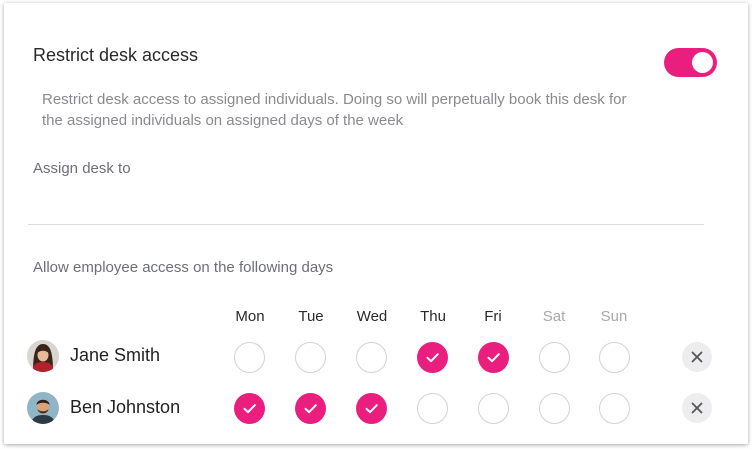 The height and width of the screenshot is (451, 752). I want to click on restrict-toggle, so click(690, 62).